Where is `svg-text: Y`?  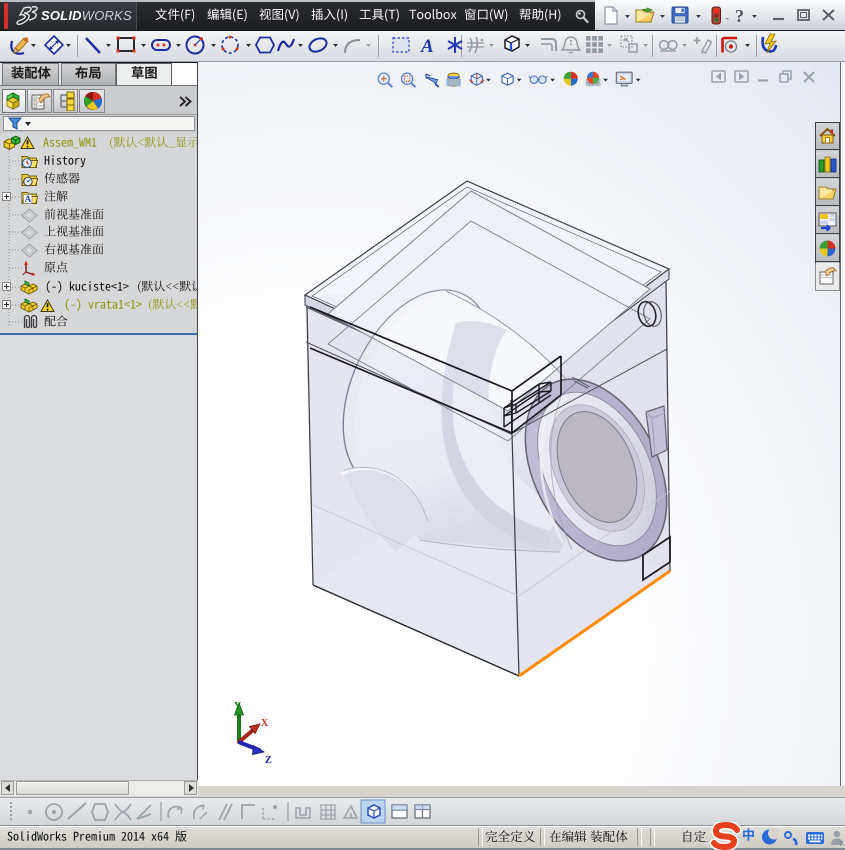
svg-text: Y is located at coordinates (238, 706).